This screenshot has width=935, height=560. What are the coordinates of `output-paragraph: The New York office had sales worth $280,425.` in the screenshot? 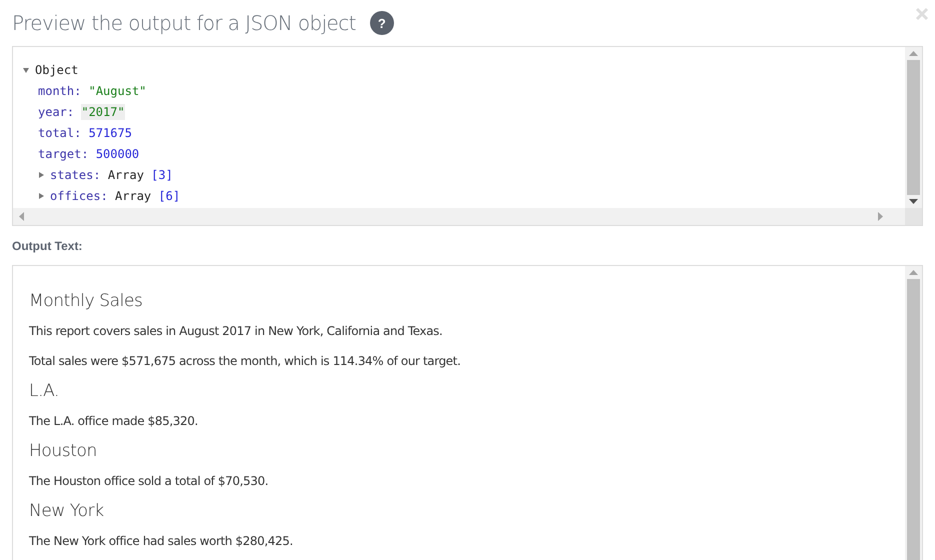 It's located at (161, 541).